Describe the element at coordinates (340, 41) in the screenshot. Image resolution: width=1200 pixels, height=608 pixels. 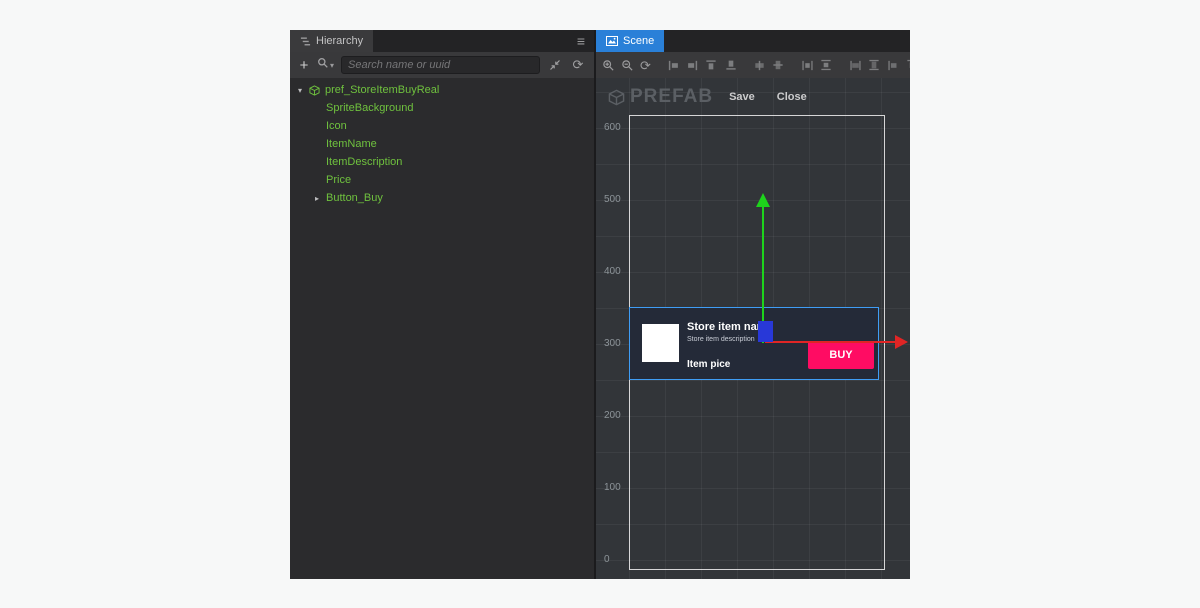
I see `tab-hierarchy-label: Hierarchy` at that location.